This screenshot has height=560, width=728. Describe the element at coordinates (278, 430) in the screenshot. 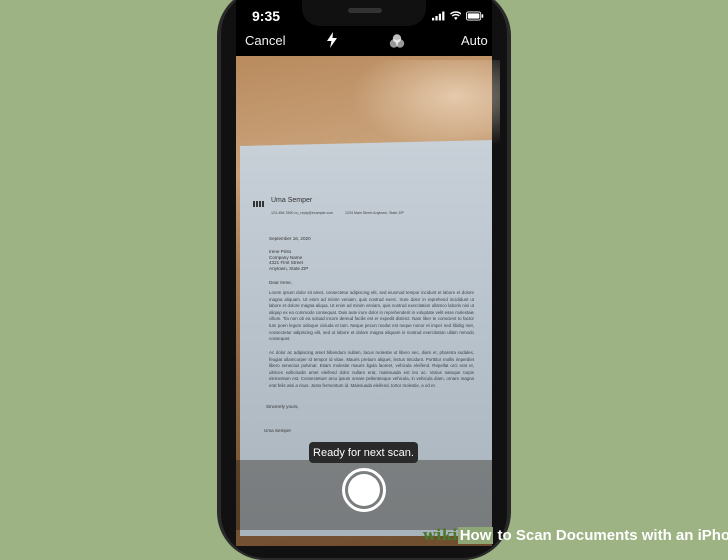

I see `signature-name: Uma Semper` at that location.